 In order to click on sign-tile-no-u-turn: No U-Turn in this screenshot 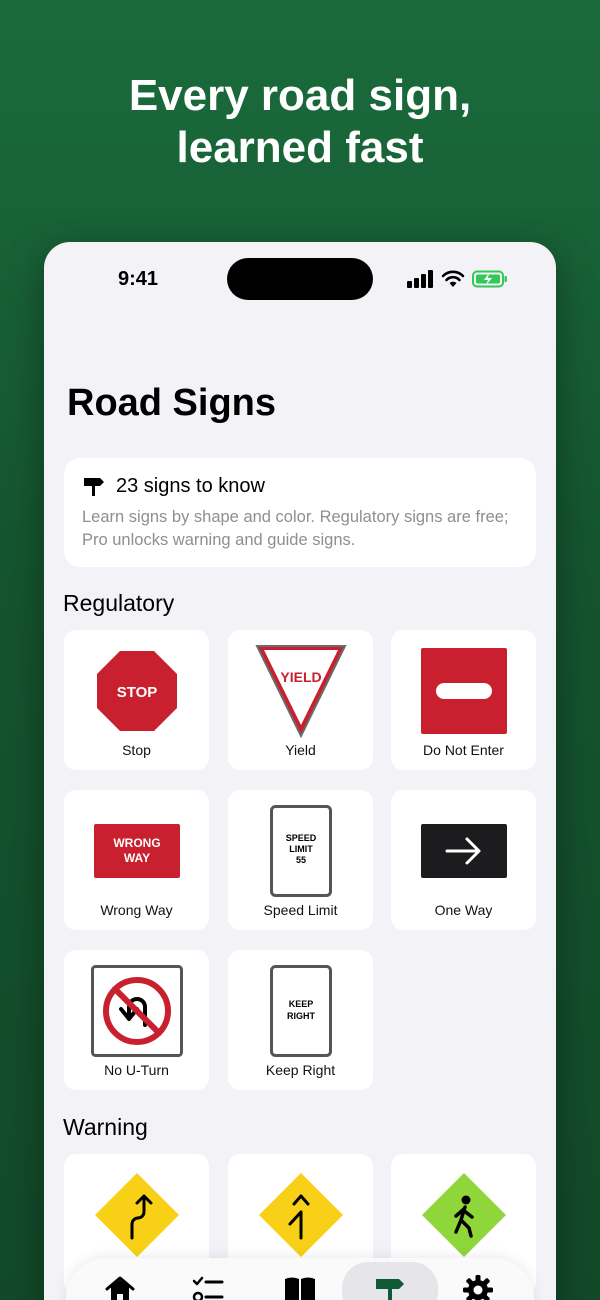, I will do `click(136, 1020)`.